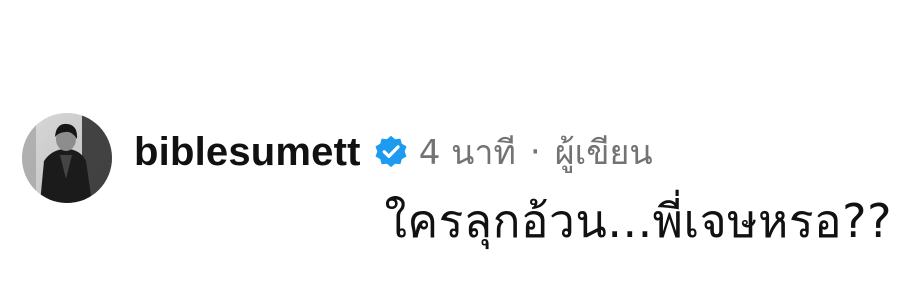 The height and width of the screenshot is (301, 903). I want to click on comment-time: 4 นาที, so click(467, 153).